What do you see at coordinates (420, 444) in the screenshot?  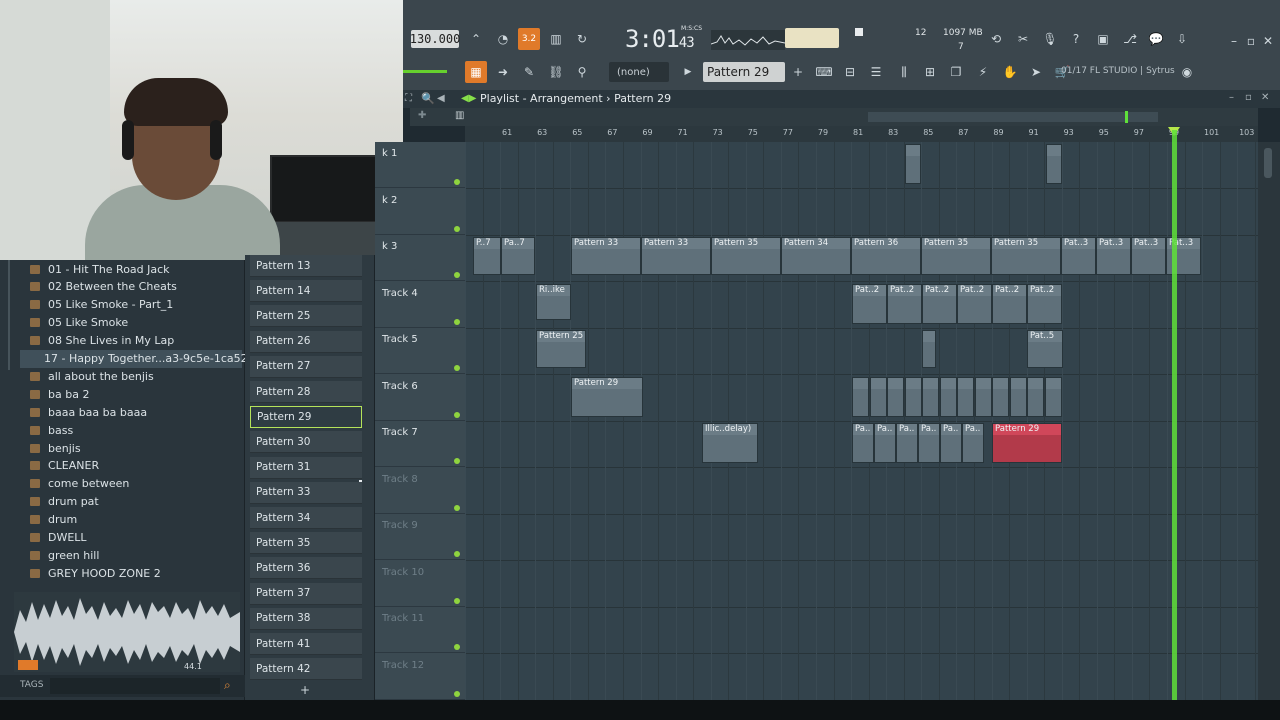 I see `track-header: Track 7` at bounding box center [420, 444].